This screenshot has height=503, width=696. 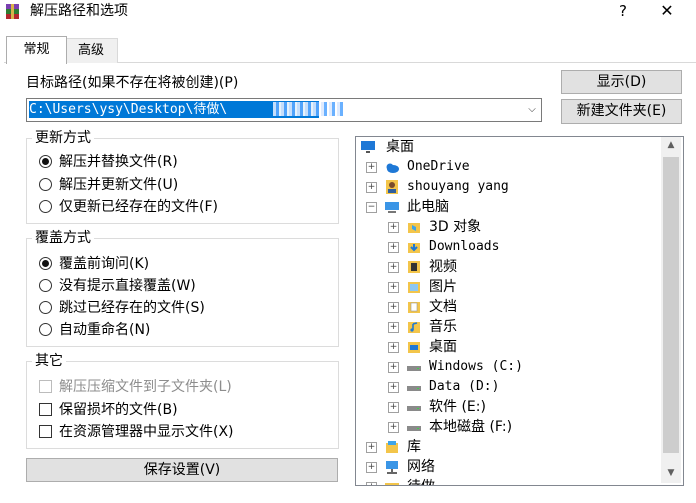 I want to click on path-label: 目标路径(如果不存在将被创建)(P), so click(x=132, y=83).